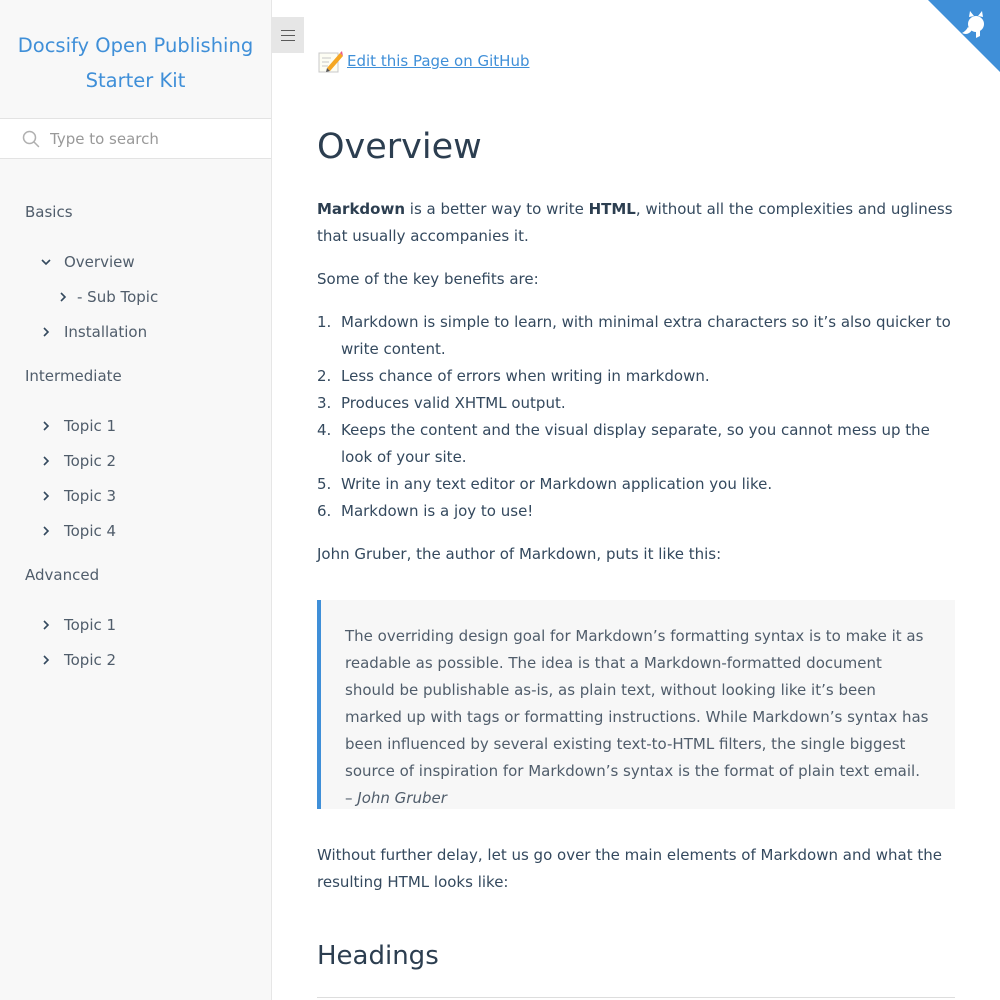 Image resolution: width=1000 pixels, height=1000 pixels. I want to click on sidebar-toggle-button, so click(288, 35).